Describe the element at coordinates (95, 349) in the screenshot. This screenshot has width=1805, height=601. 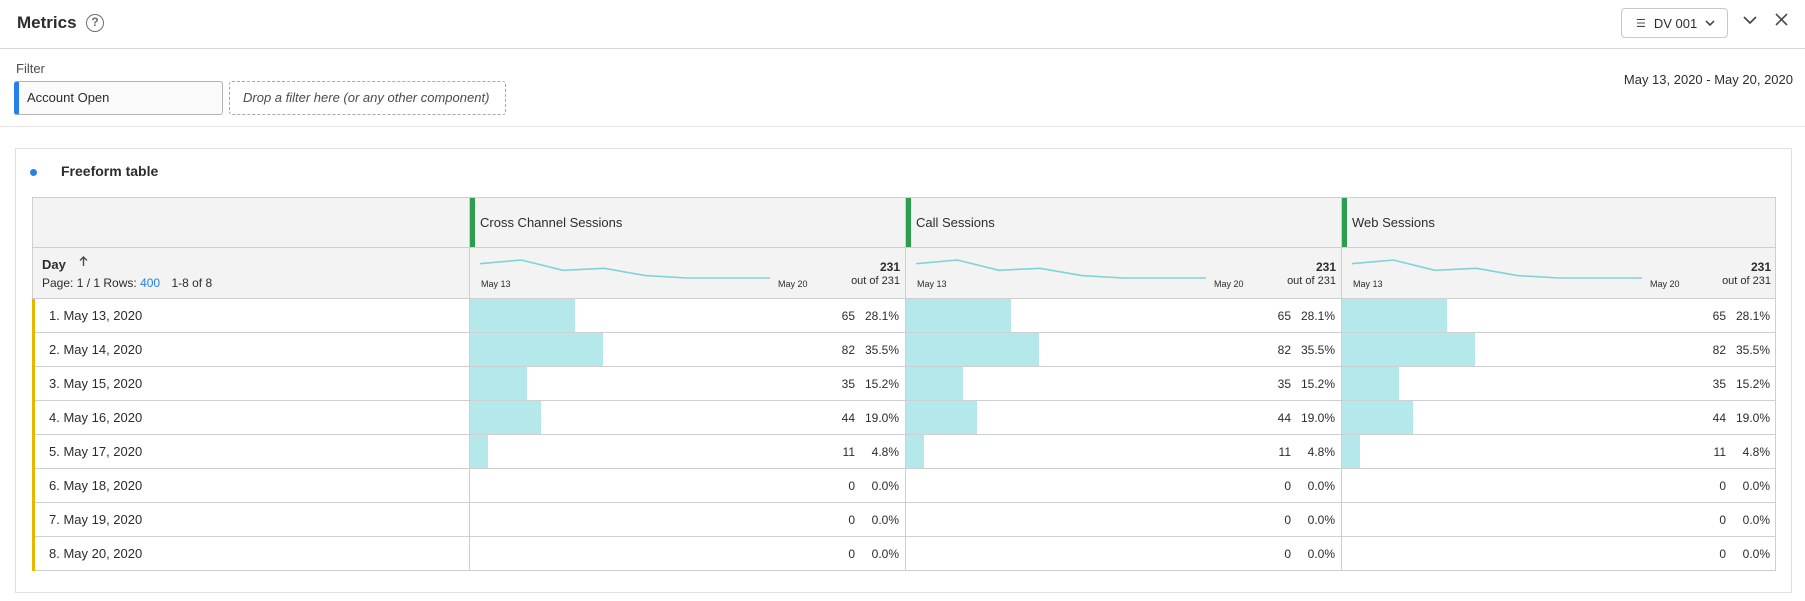
I see `row-label: 2. May 14, 2020` at that location.